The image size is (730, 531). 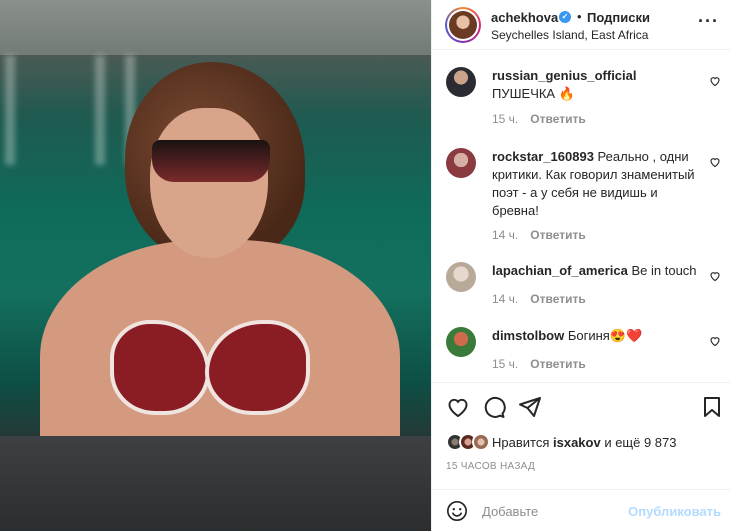 I want to click on likes-user: isxakov, so click(x=577, y=442).